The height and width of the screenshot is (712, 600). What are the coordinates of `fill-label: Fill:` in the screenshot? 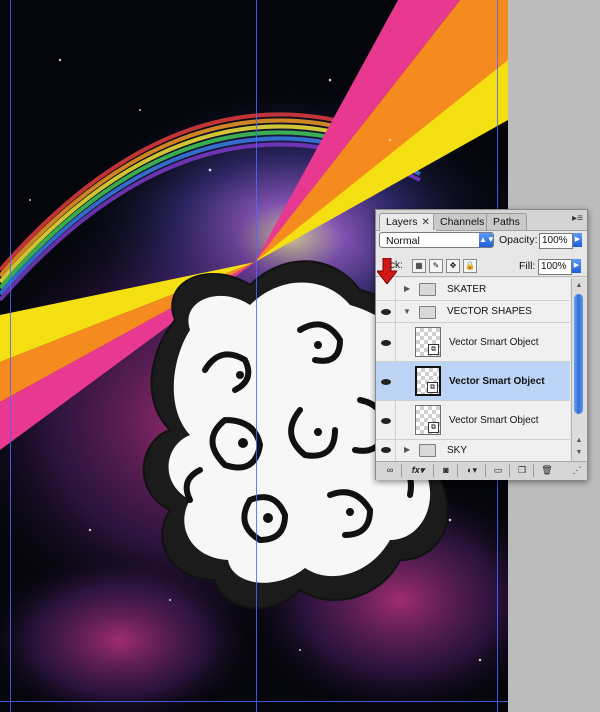 It's located at (527, 266).